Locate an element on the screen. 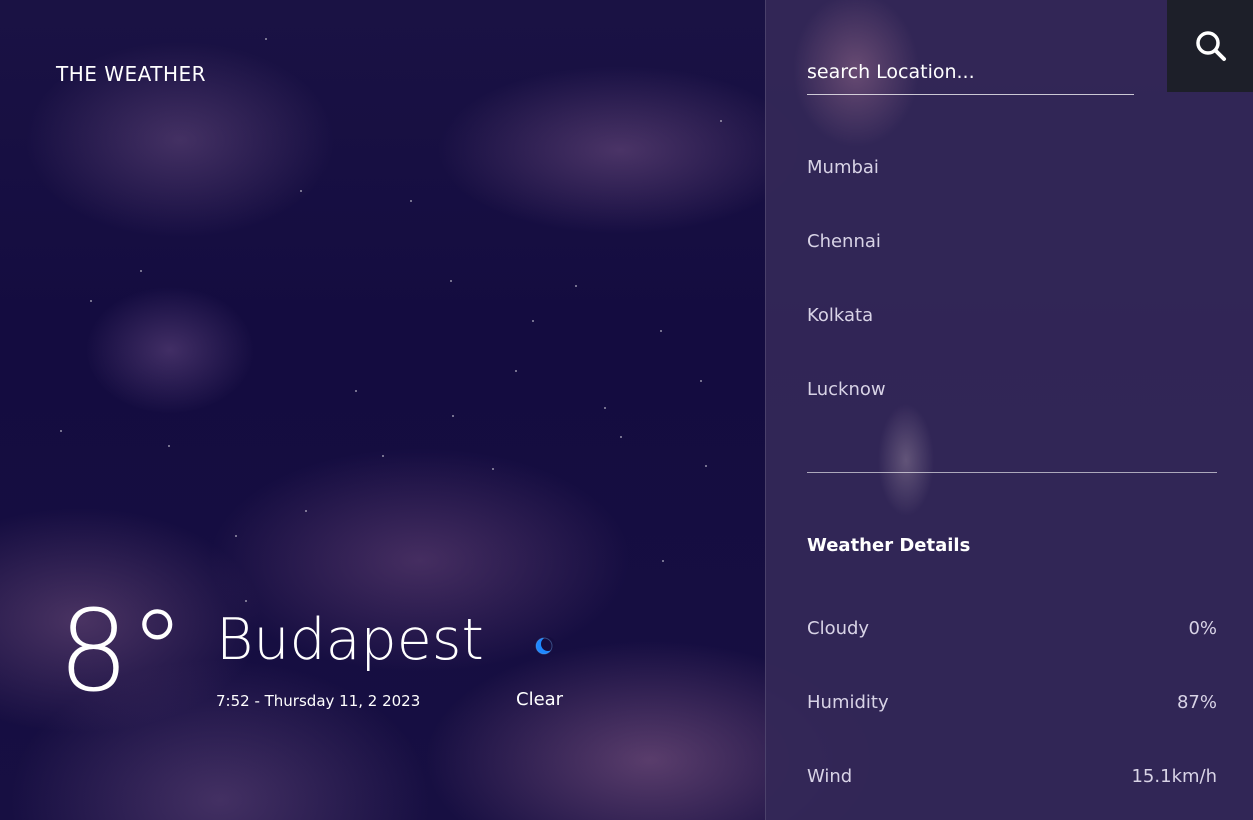 The width and height of the screenshot is (1253, 820). detail-value: 0% is located at coordinates (1202, 628).